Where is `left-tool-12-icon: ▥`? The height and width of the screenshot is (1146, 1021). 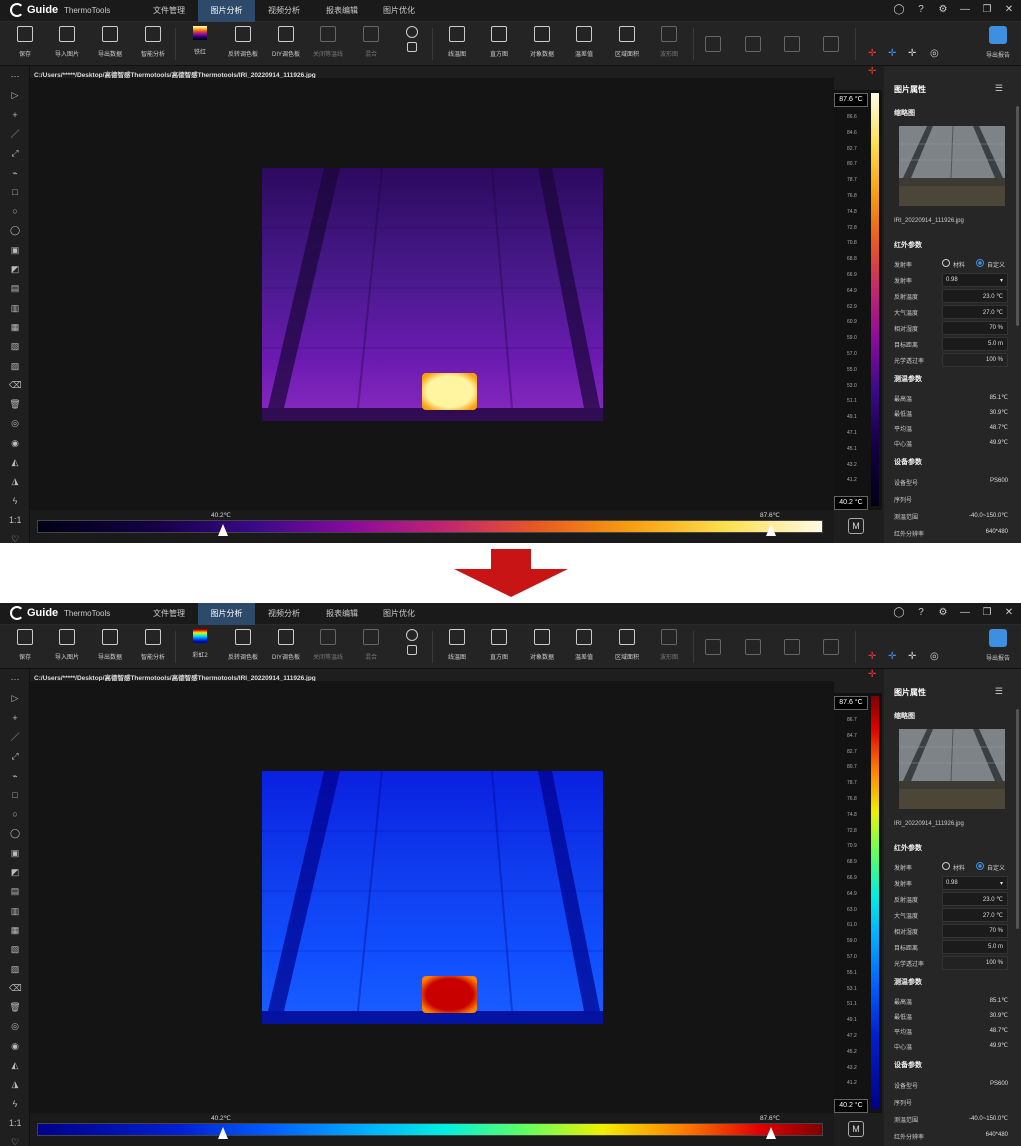
left-tool-12-icon: ▥ is located at coordinates (15, 308).